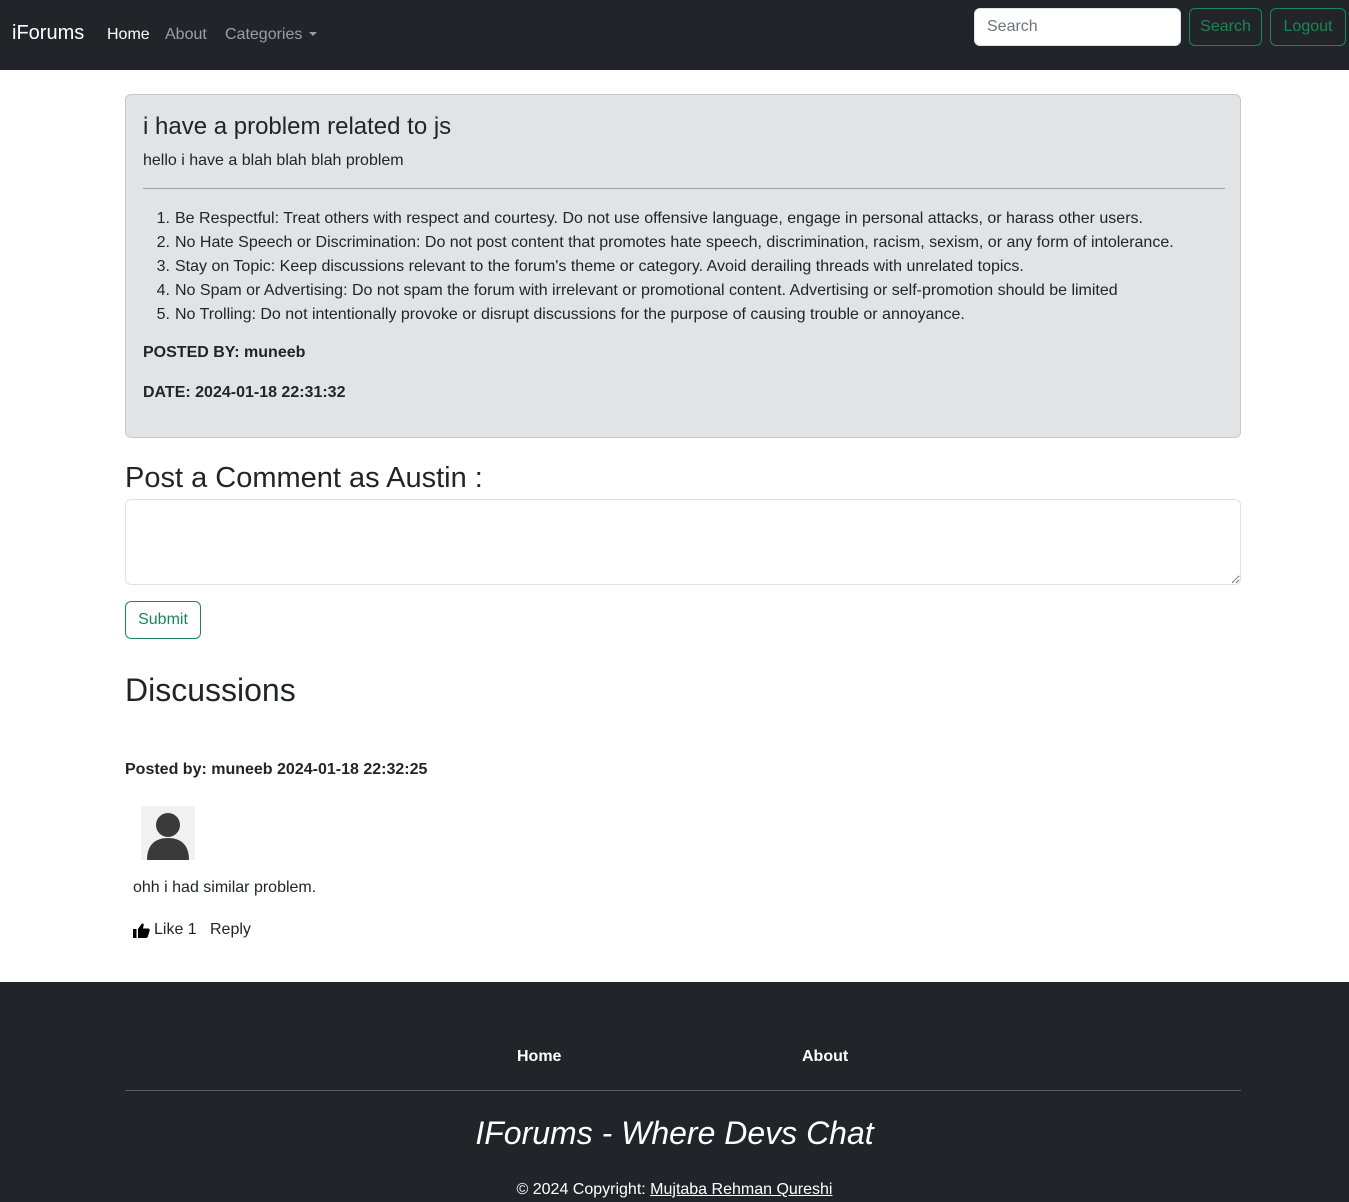  I want to click on like-label: Like 1, so click(175, 929).